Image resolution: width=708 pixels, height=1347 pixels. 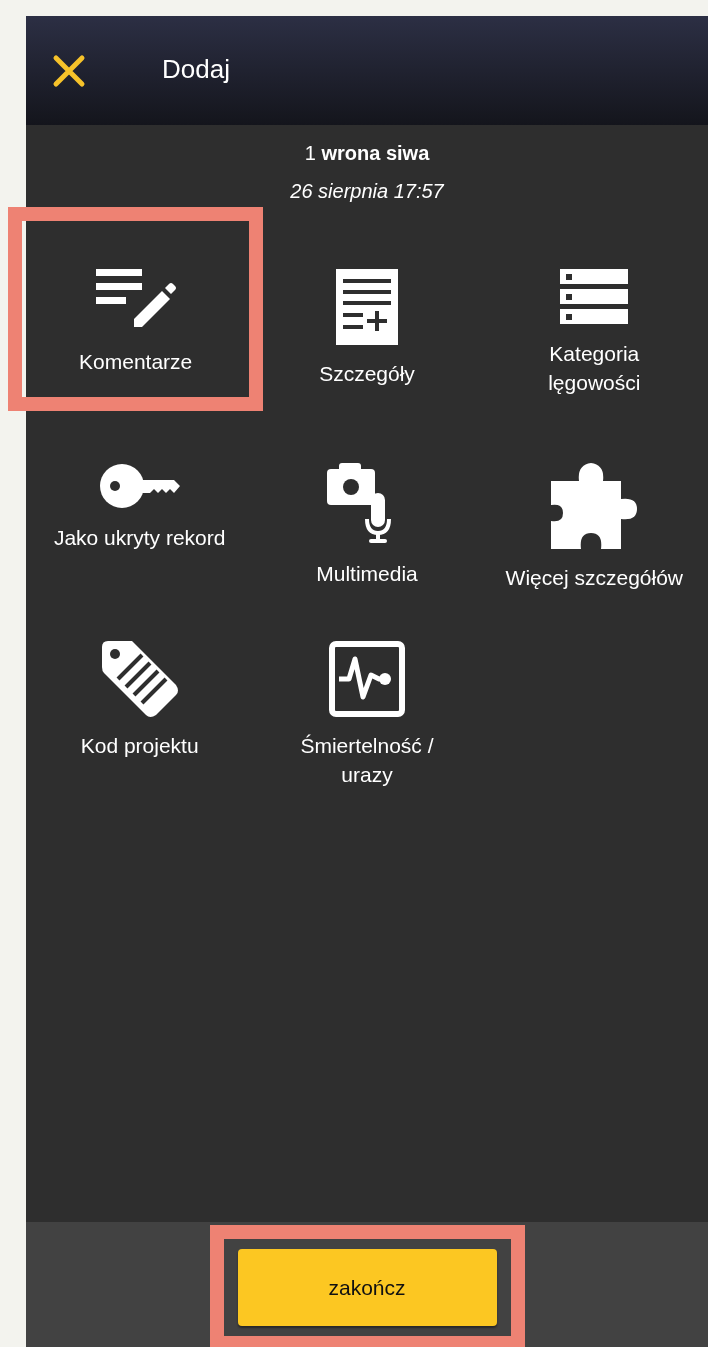 What do you see at coordinates (367, 191) in the screenshot?
I see `record-datetime: 26 sierpnia 17:57` at bounding box center [367, 191].